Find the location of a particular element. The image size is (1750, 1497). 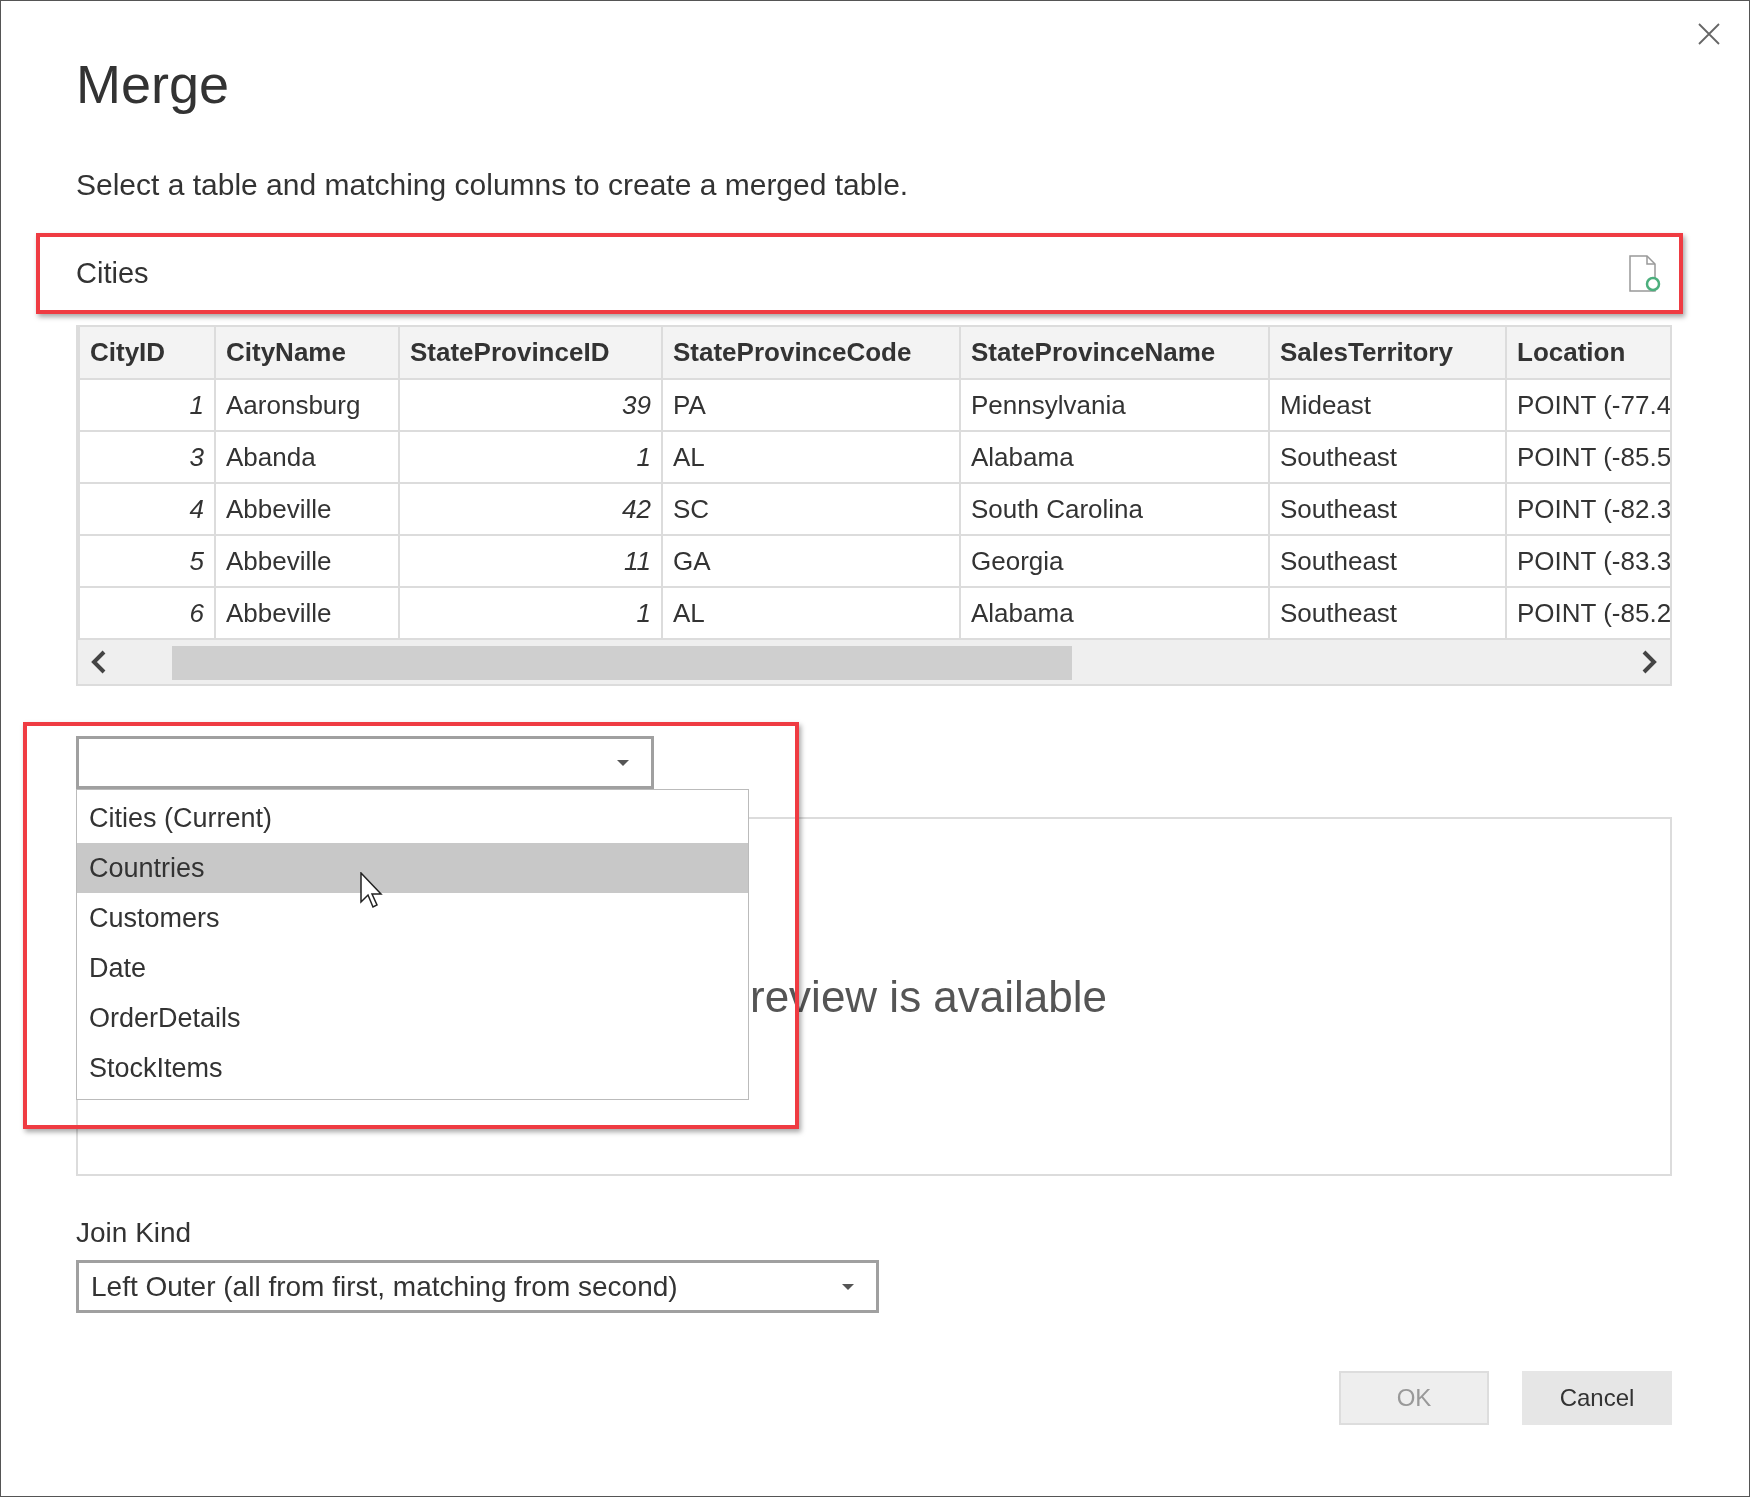

table-cell: PA is located at coordinates (811, 405).